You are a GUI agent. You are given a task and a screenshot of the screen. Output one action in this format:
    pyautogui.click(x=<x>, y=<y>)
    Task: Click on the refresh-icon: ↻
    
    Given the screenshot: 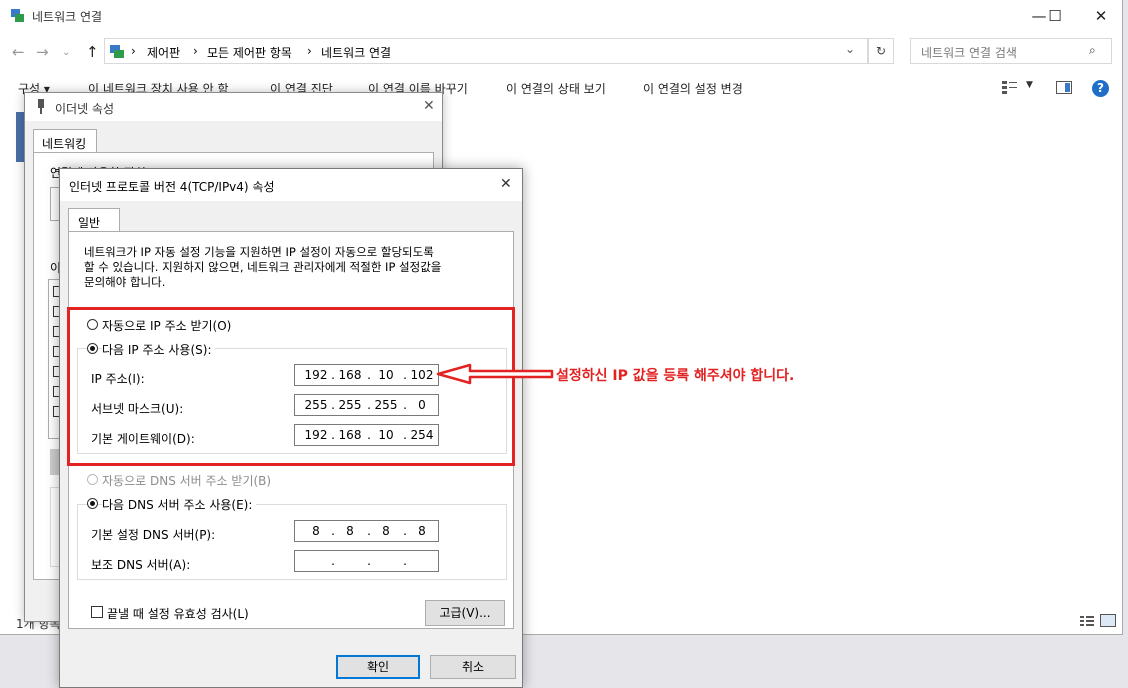 What is the action you would take?
    pyautogui.click(x=881, y=51)
    